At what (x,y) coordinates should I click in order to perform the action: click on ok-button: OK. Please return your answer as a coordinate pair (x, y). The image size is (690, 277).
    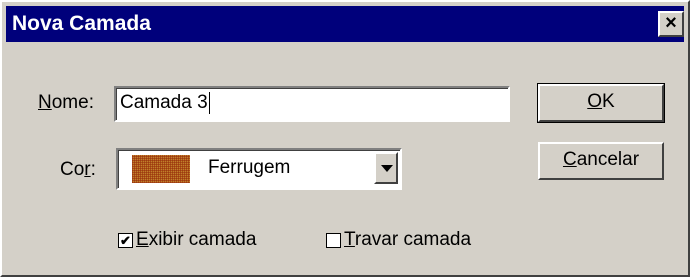
    Looking at the image, I should click on (601, 103).